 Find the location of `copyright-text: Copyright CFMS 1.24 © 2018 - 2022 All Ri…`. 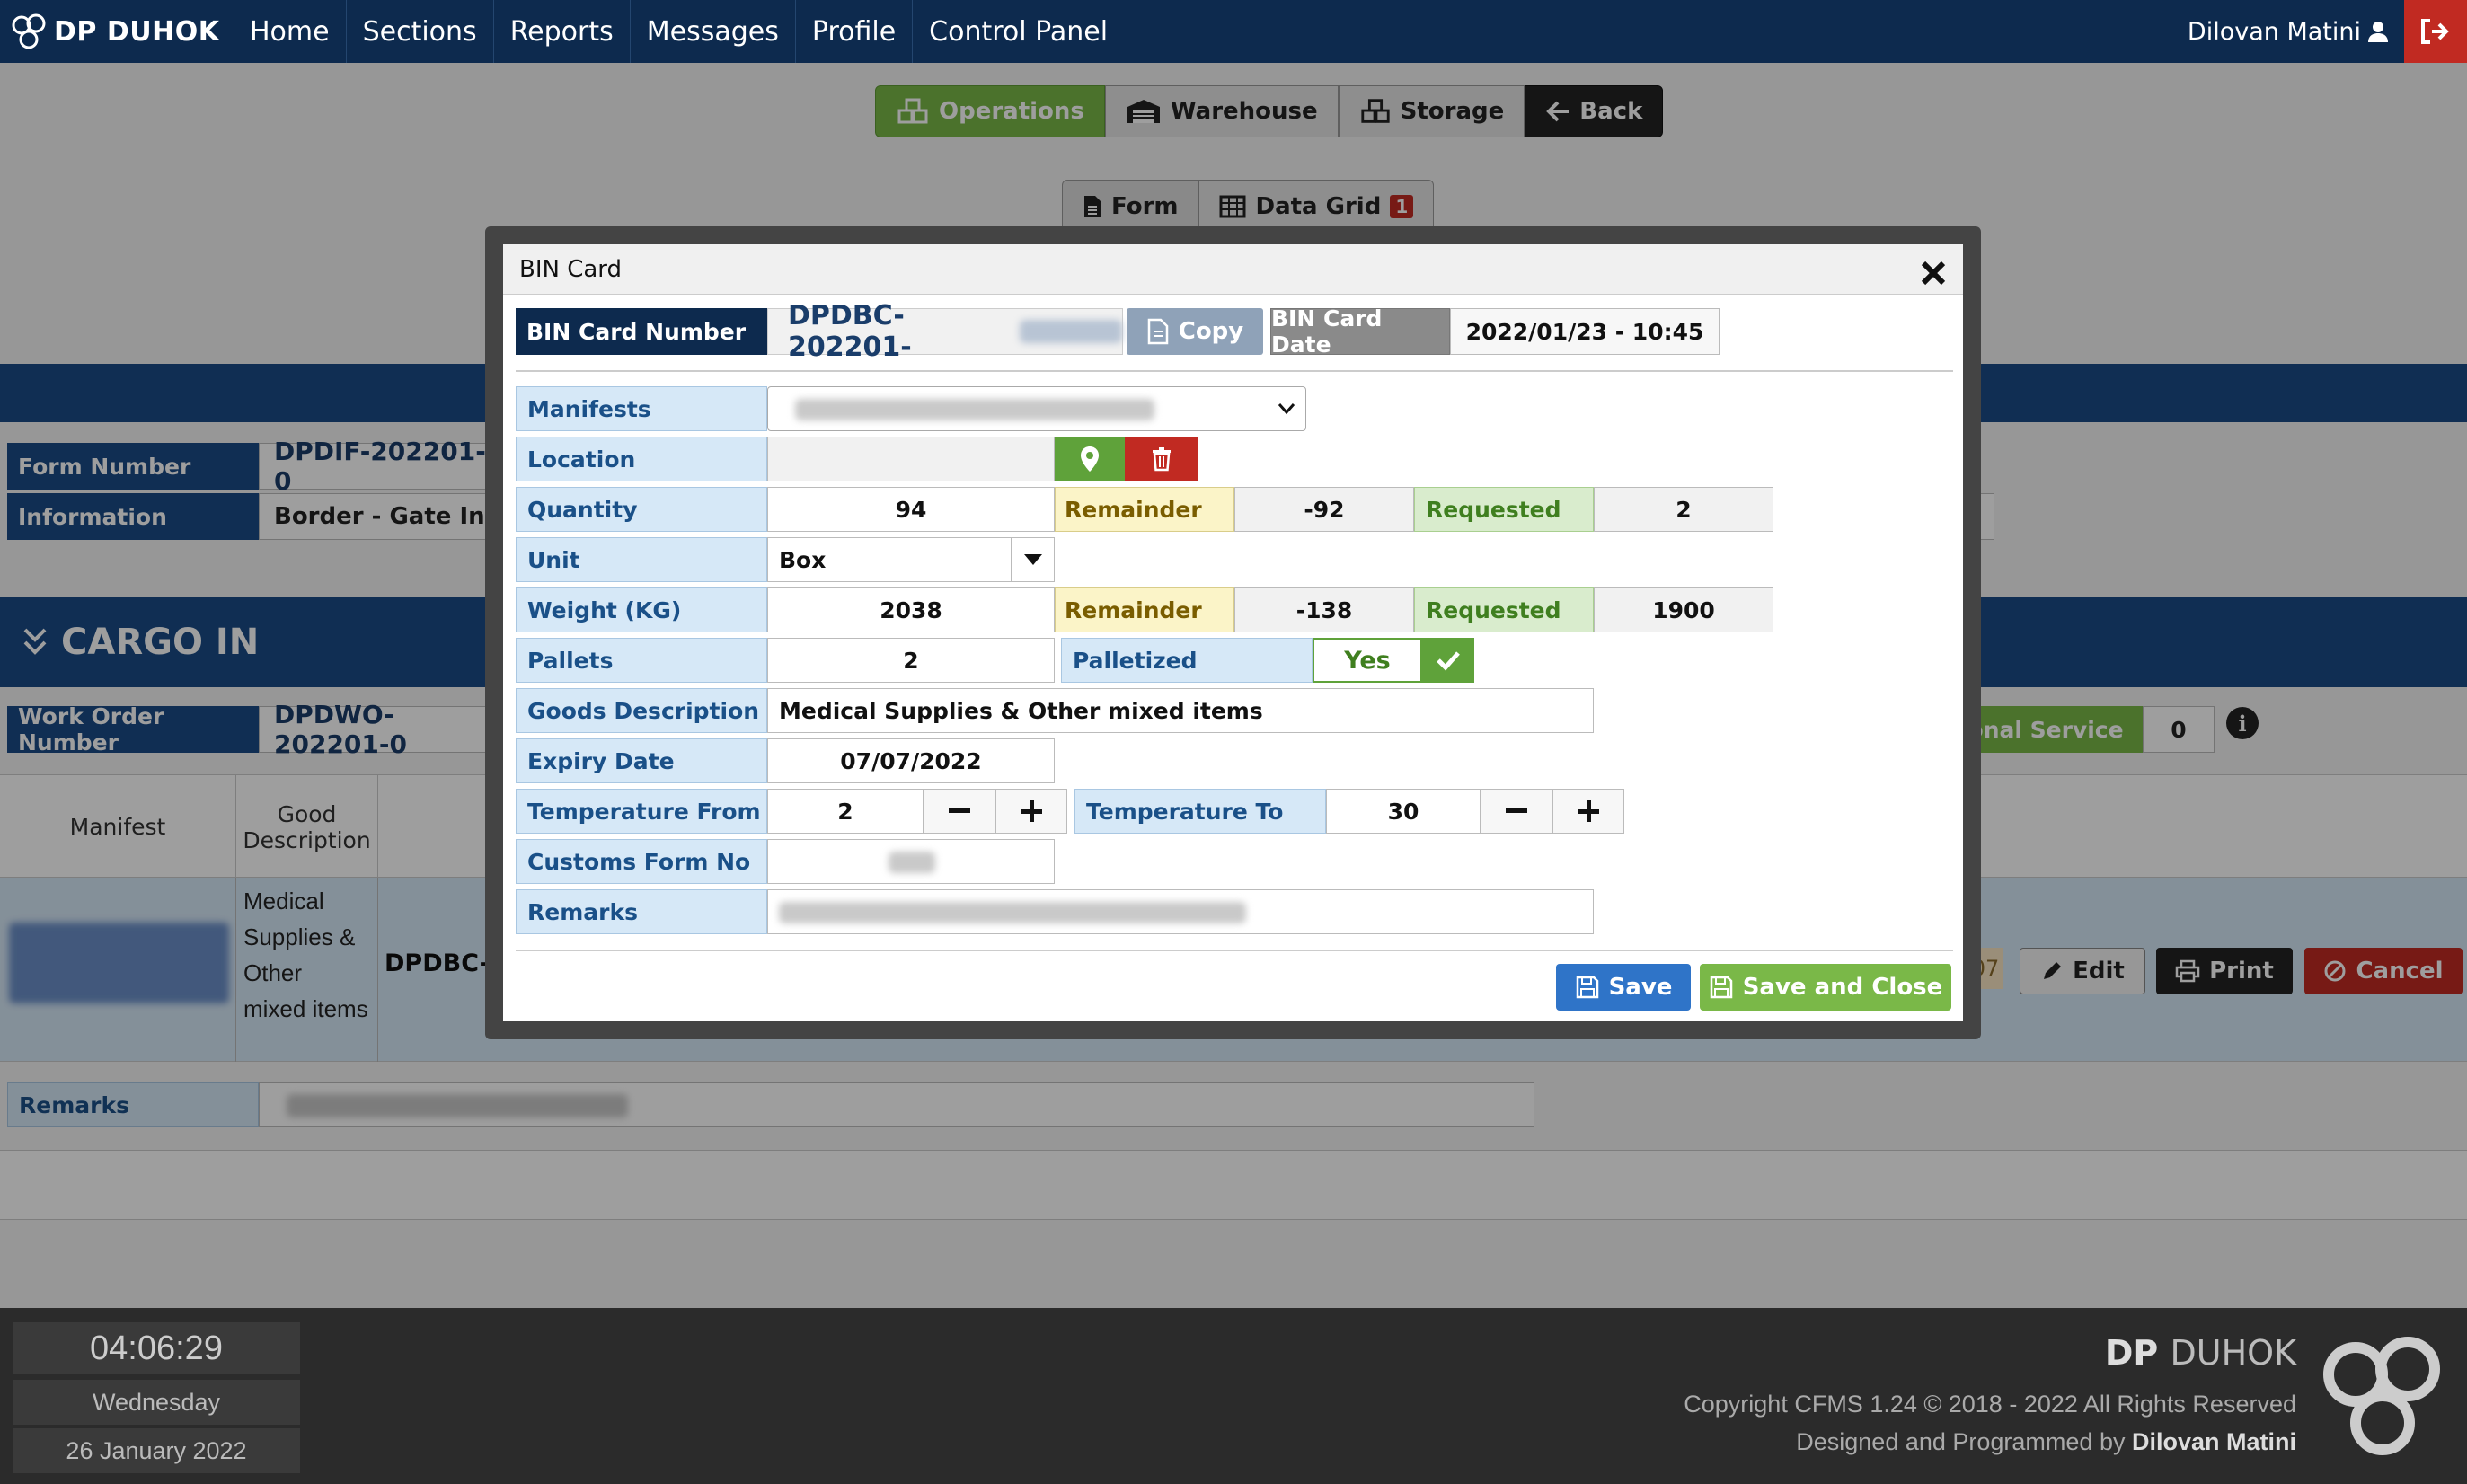

copyright-text: Copyright CFMS 1.24 © 2018 - 2022 All Ri… is located at coordinates (1990, 1404).